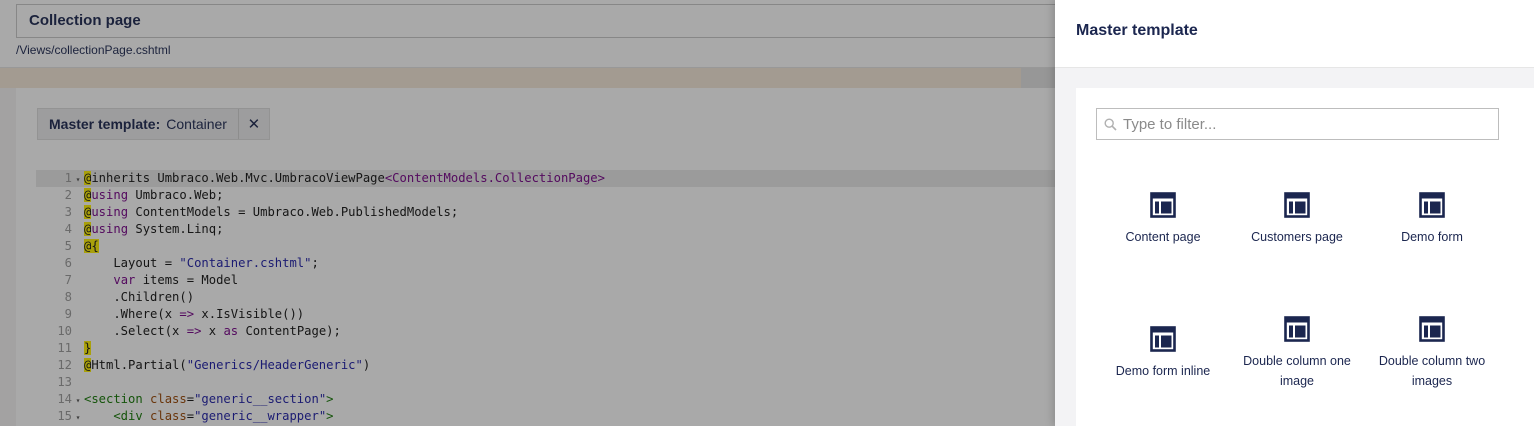  I want to click on filter-input, so click(1308, 124).